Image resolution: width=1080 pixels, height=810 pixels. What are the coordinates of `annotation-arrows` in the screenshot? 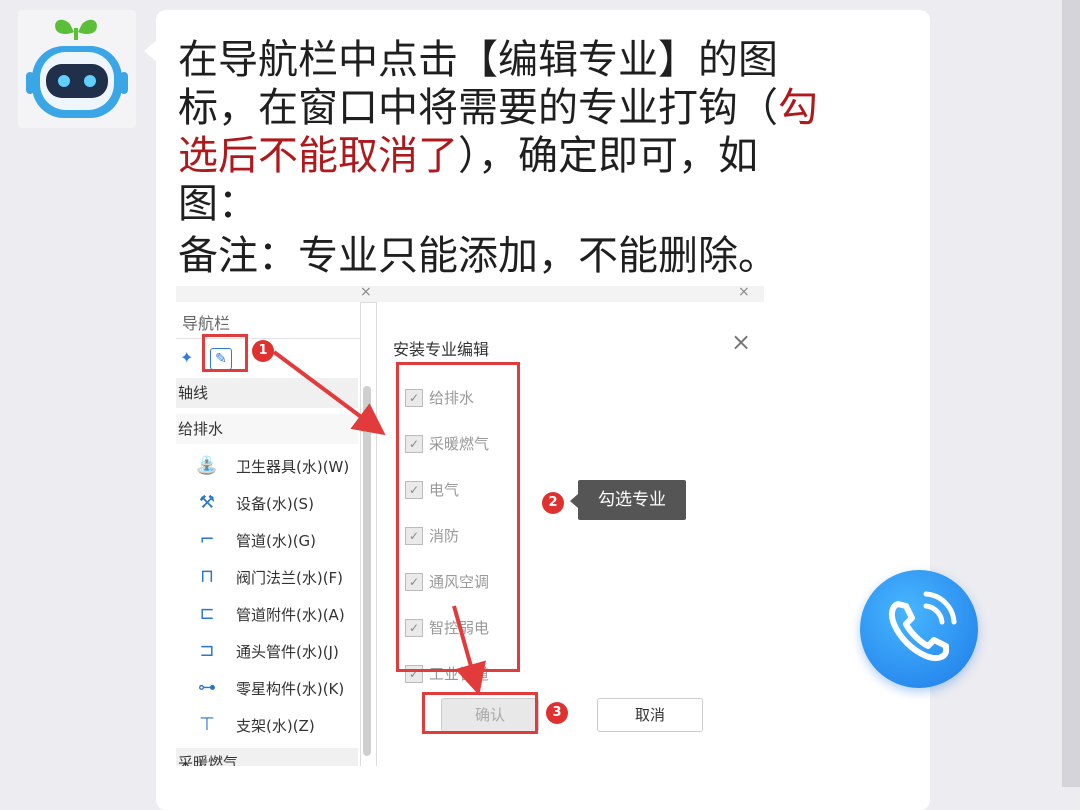 It's located at (379, 523).